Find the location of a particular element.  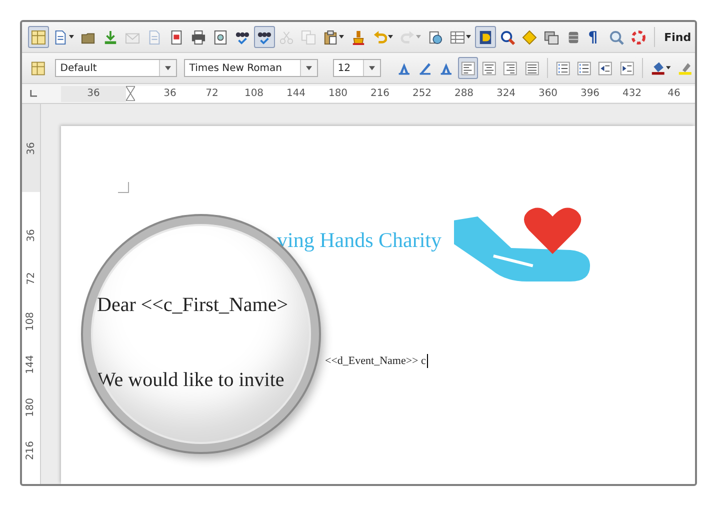

spelling-button is located at coordinates (264, 37).